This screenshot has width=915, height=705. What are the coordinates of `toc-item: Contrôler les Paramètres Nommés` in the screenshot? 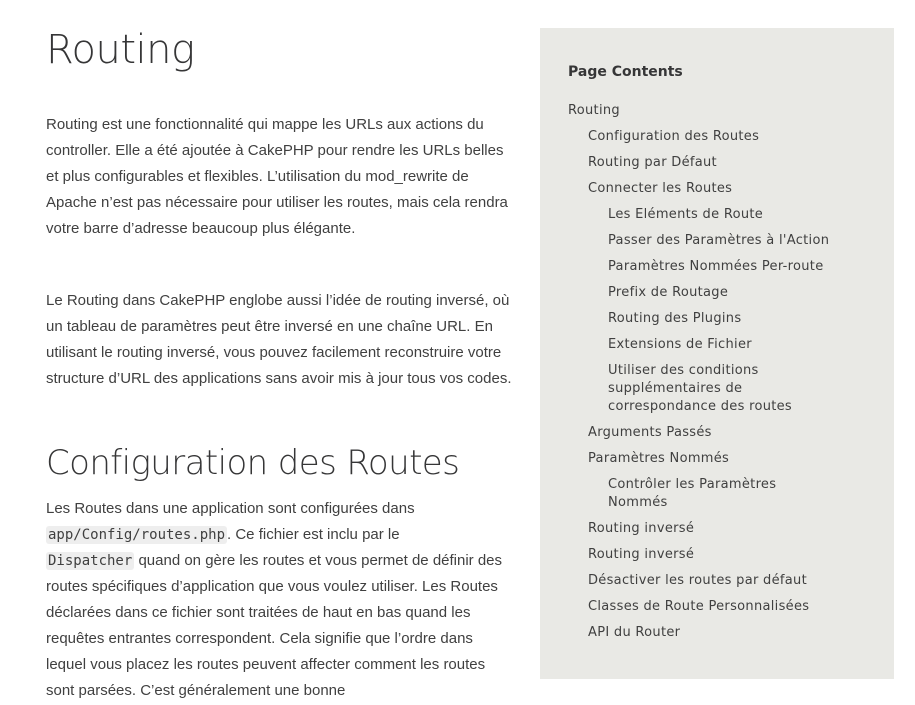 It's located at (703, 494).